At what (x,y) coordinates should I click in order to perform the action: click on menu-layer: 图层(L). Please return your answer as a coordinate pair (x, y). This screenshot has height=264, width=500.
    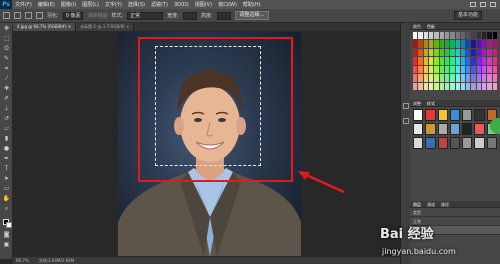
    Looking at the image, I should click on (90, 4).